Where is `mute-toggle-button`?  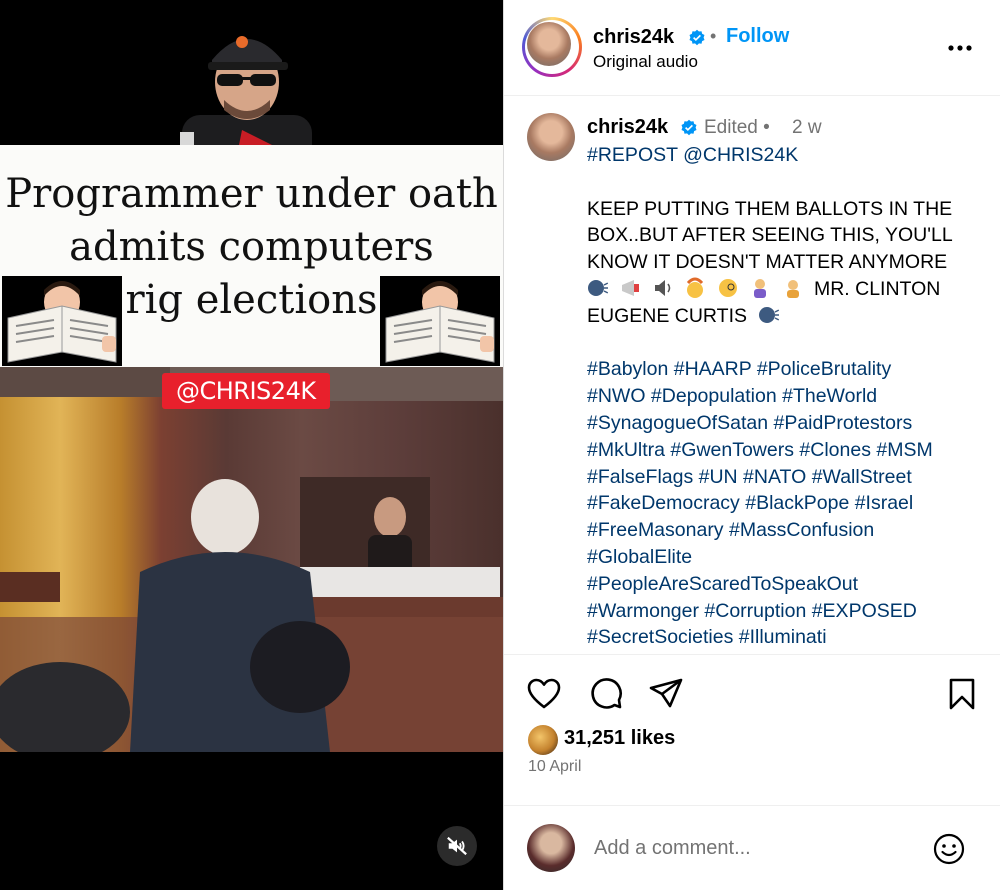
mute-toggle-button is located at coordinates (457, 846).